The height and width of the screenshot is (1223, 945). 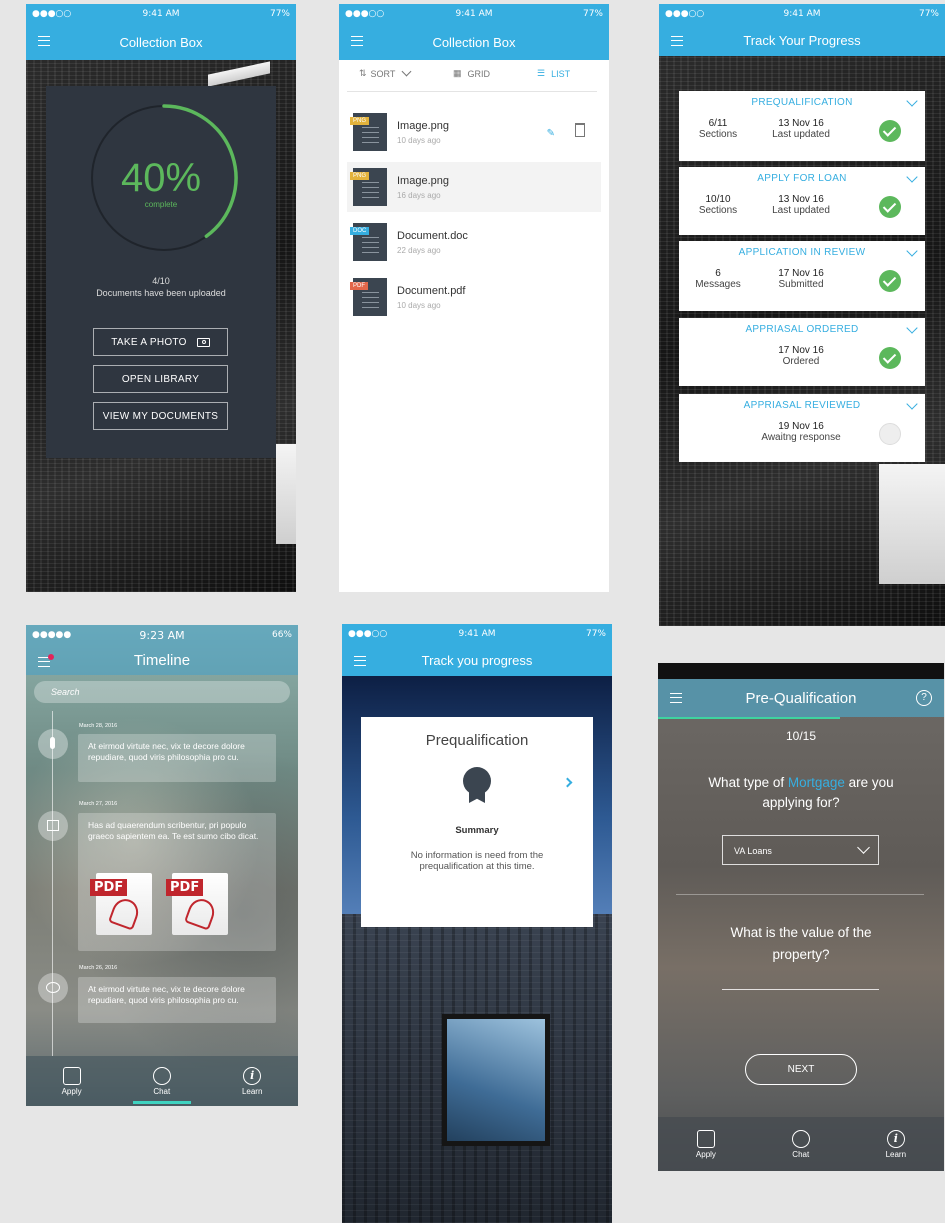 I want to click on step-progress, so click(x=749, y=718).